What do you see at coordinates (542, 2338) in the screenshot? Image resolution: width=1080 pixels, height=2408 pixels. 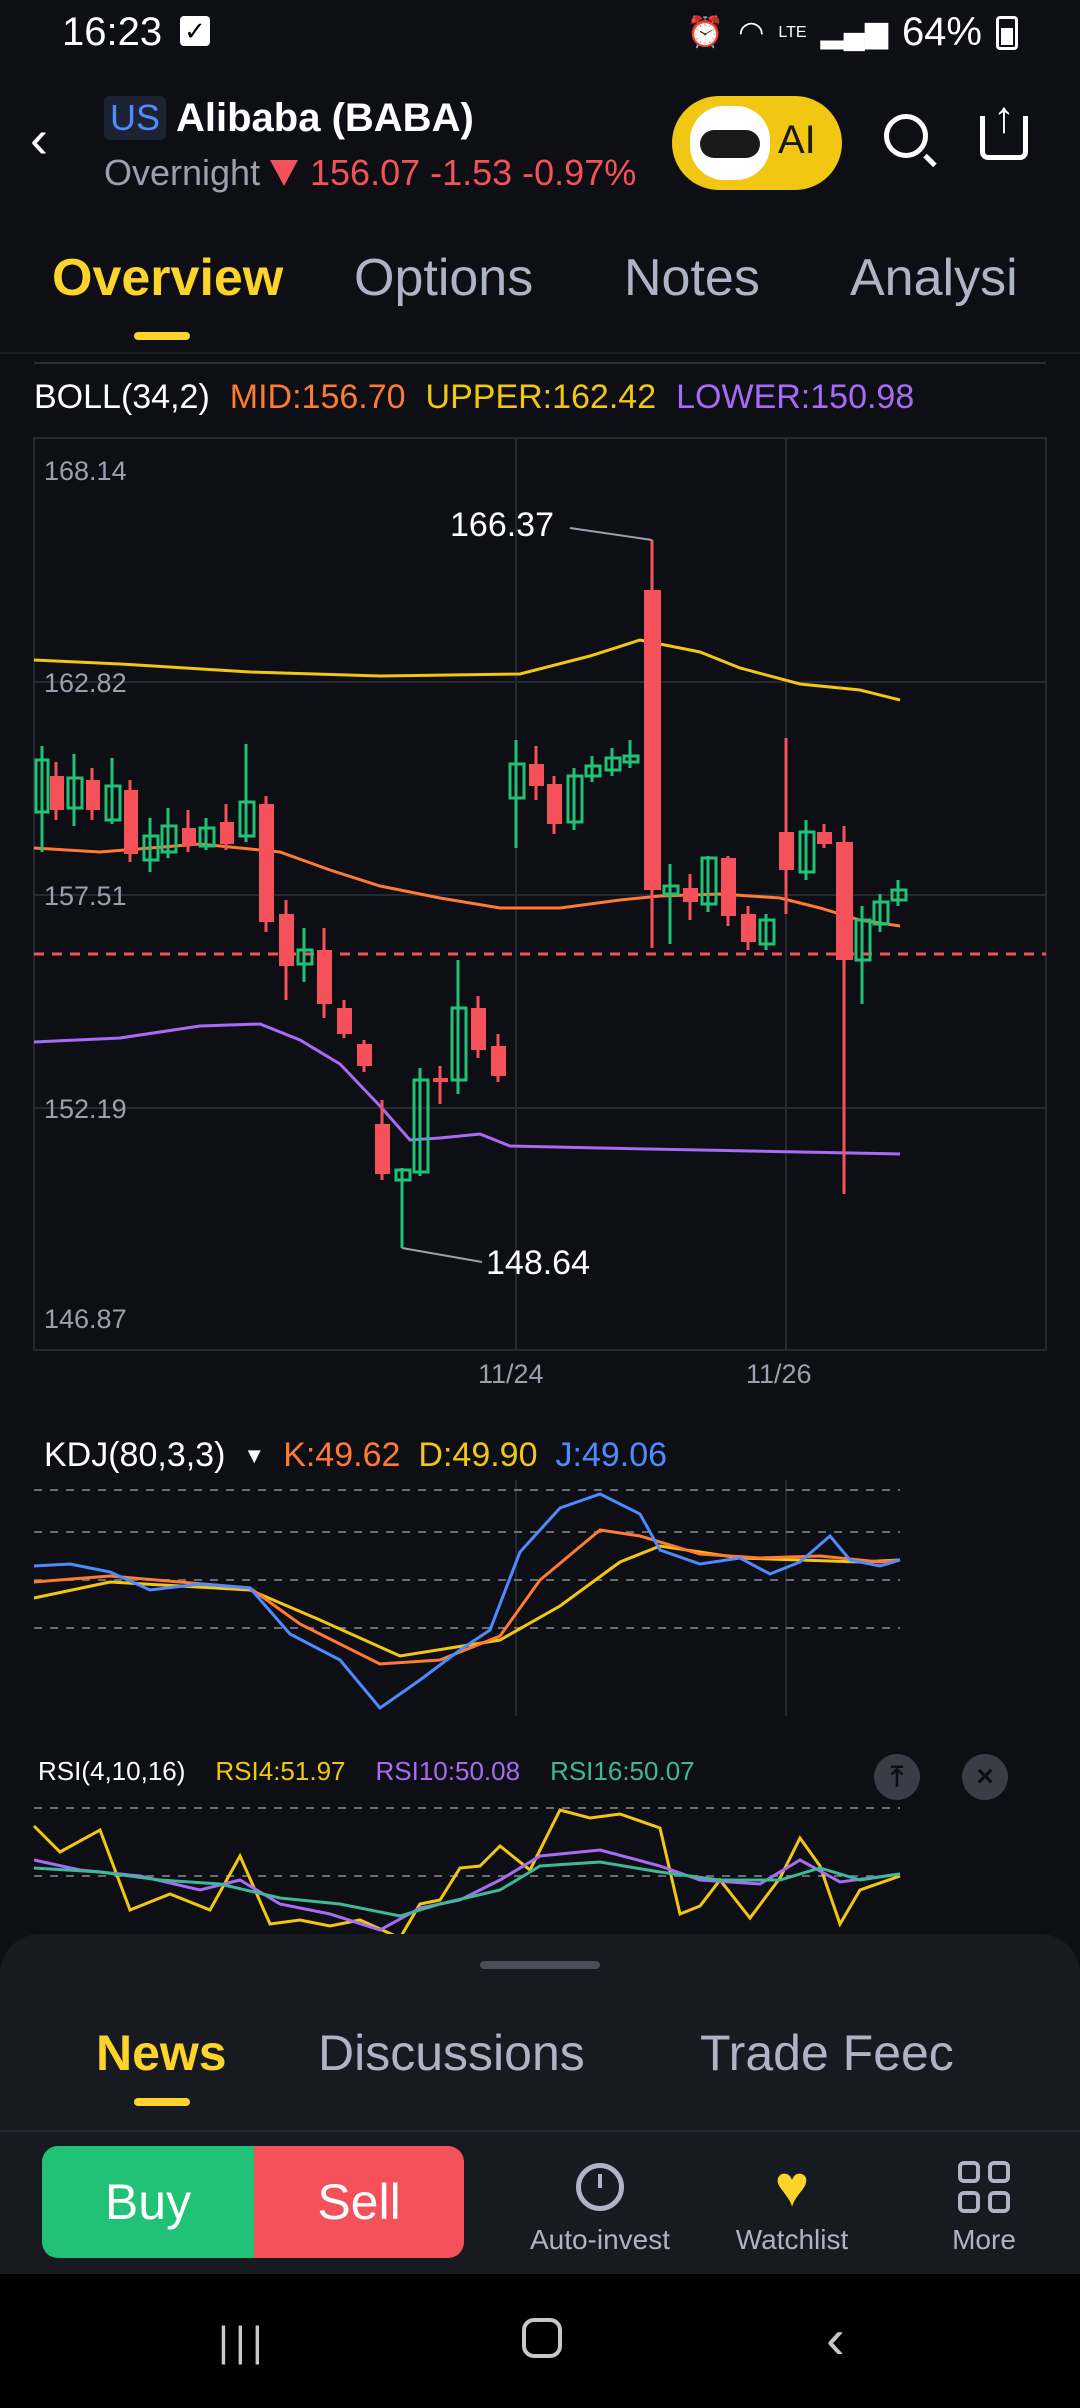 I see `home-icon` at bounding box center [542, 2338].